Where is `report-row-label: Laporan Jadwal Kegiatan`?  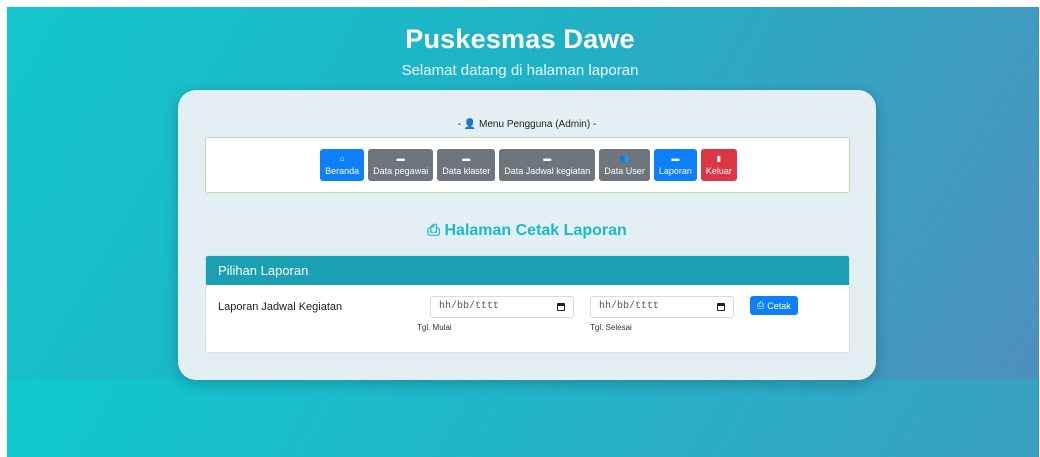 report-row-label: Laporan Jadwal Kegiatan is located at coordinates (280, 307).